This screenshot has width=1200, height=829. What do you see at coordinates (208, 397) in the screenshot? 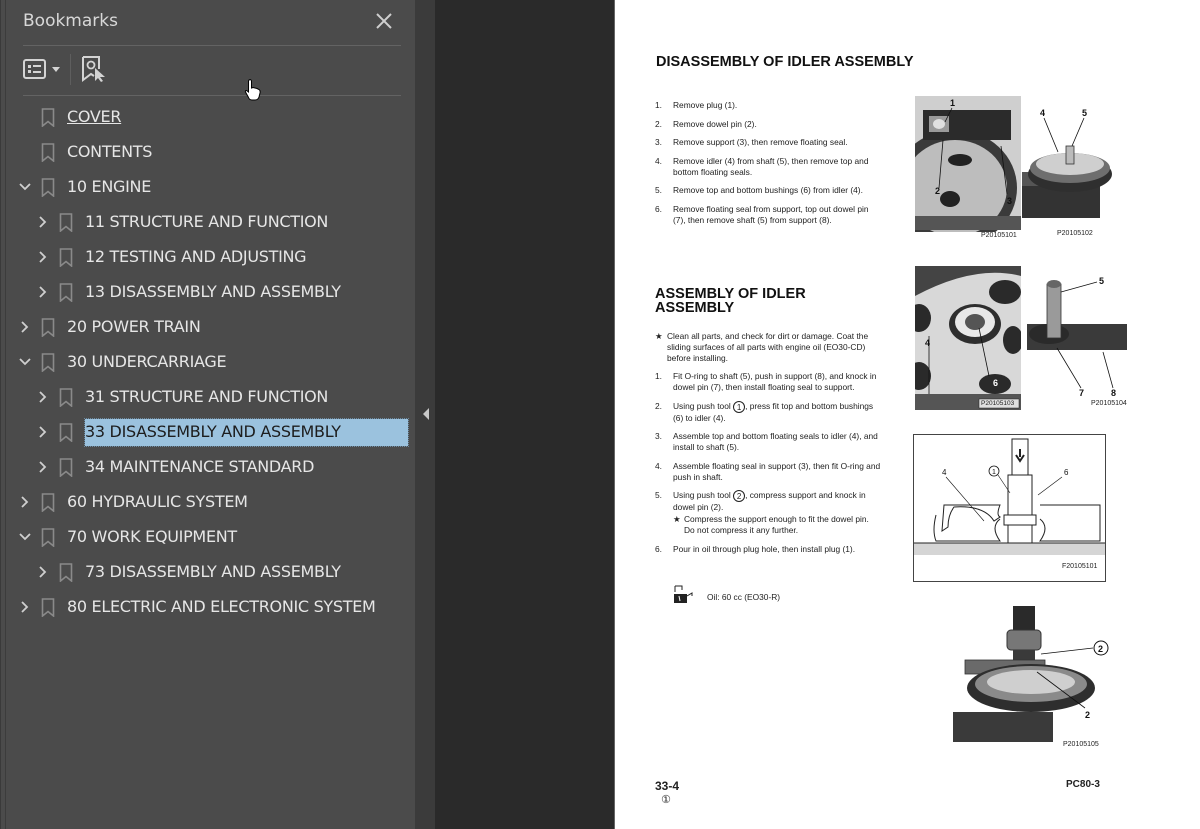
I see `bookmark-item: 31 STRUCTURE AND FUNCTION` at bounding box center [208, 397].